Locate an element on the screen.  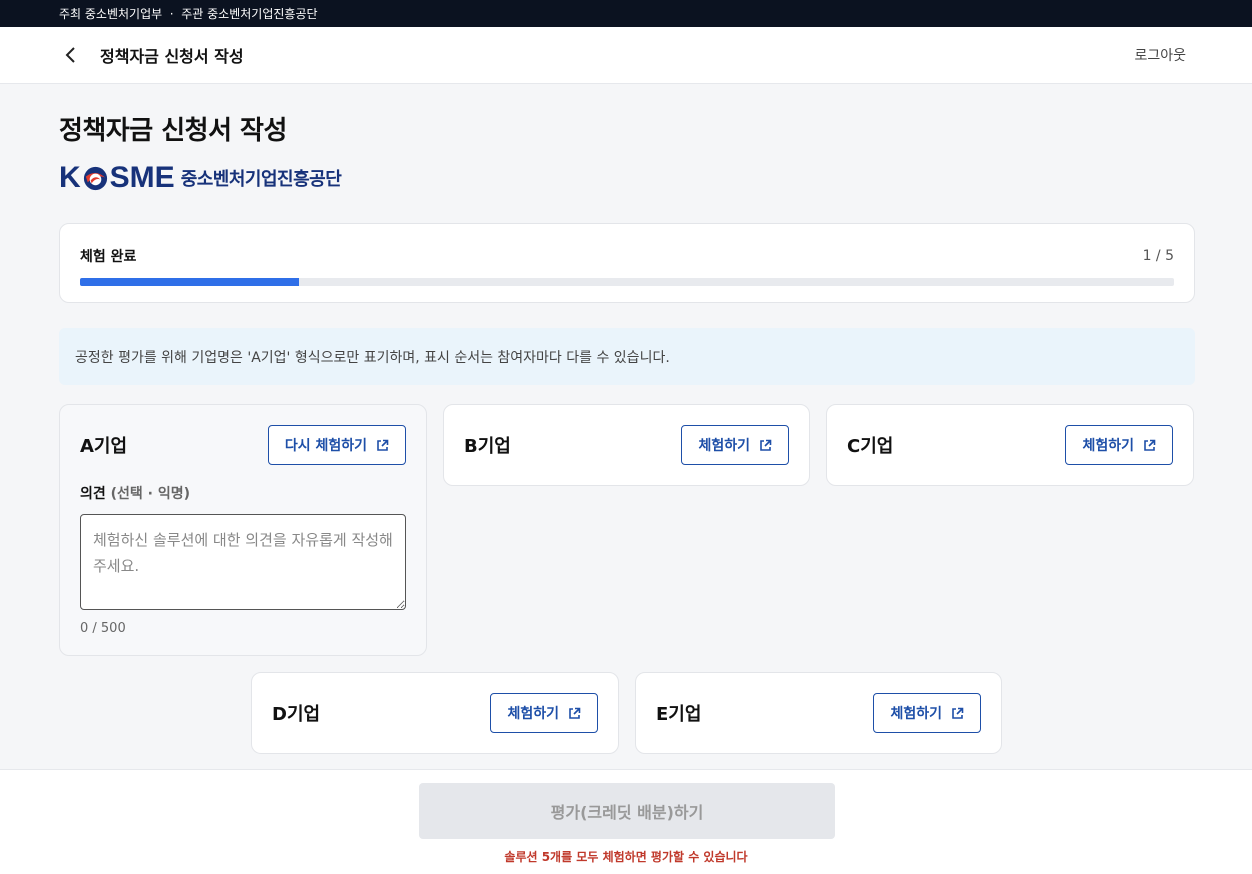
header-title: 정책자금 신청서 작성 is located at coordinates (172, 56).